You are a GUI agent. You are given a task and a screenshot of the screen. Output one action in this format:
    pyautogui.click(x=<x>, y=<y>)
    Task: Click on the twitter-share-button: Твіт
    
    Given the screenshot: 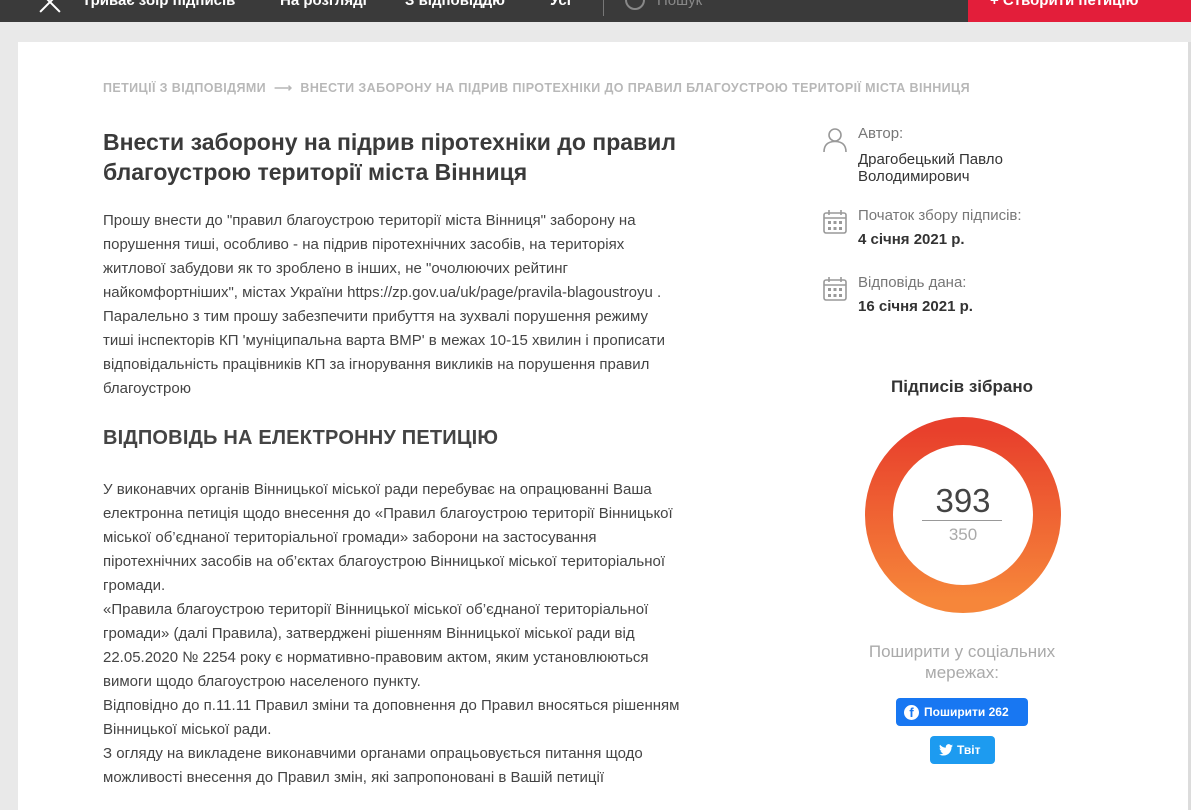 What is the action you would take?
    pyautogui.click(x=962, y=750)
    